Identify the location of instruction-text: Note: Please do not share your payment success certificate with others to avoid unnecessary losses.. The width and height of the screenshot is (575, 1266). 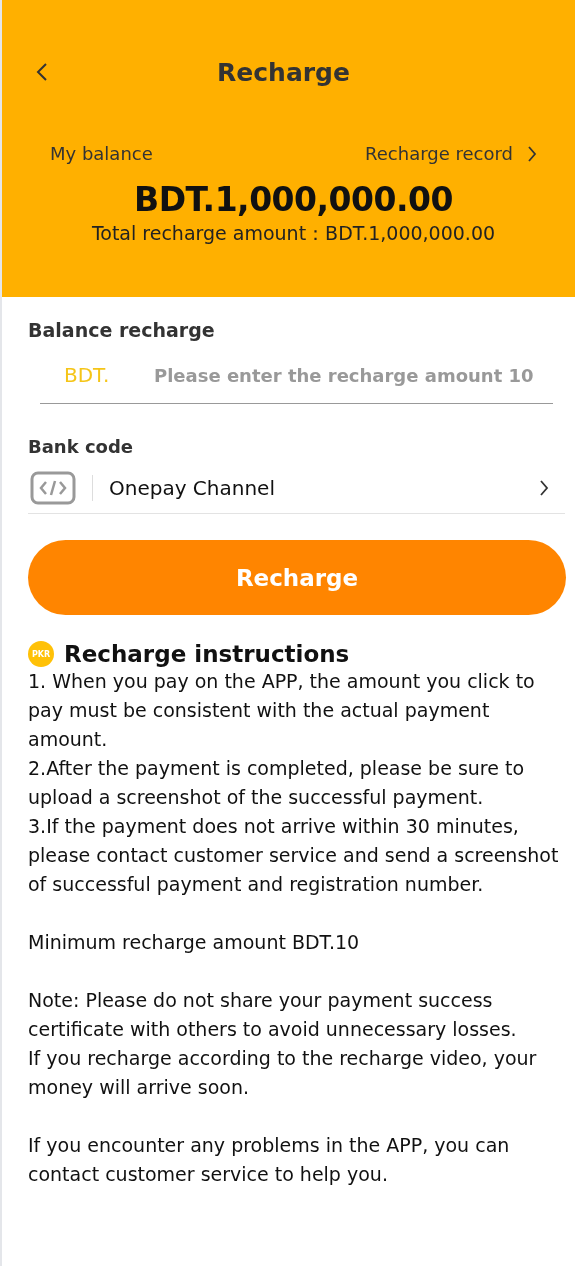
(273, 1015).